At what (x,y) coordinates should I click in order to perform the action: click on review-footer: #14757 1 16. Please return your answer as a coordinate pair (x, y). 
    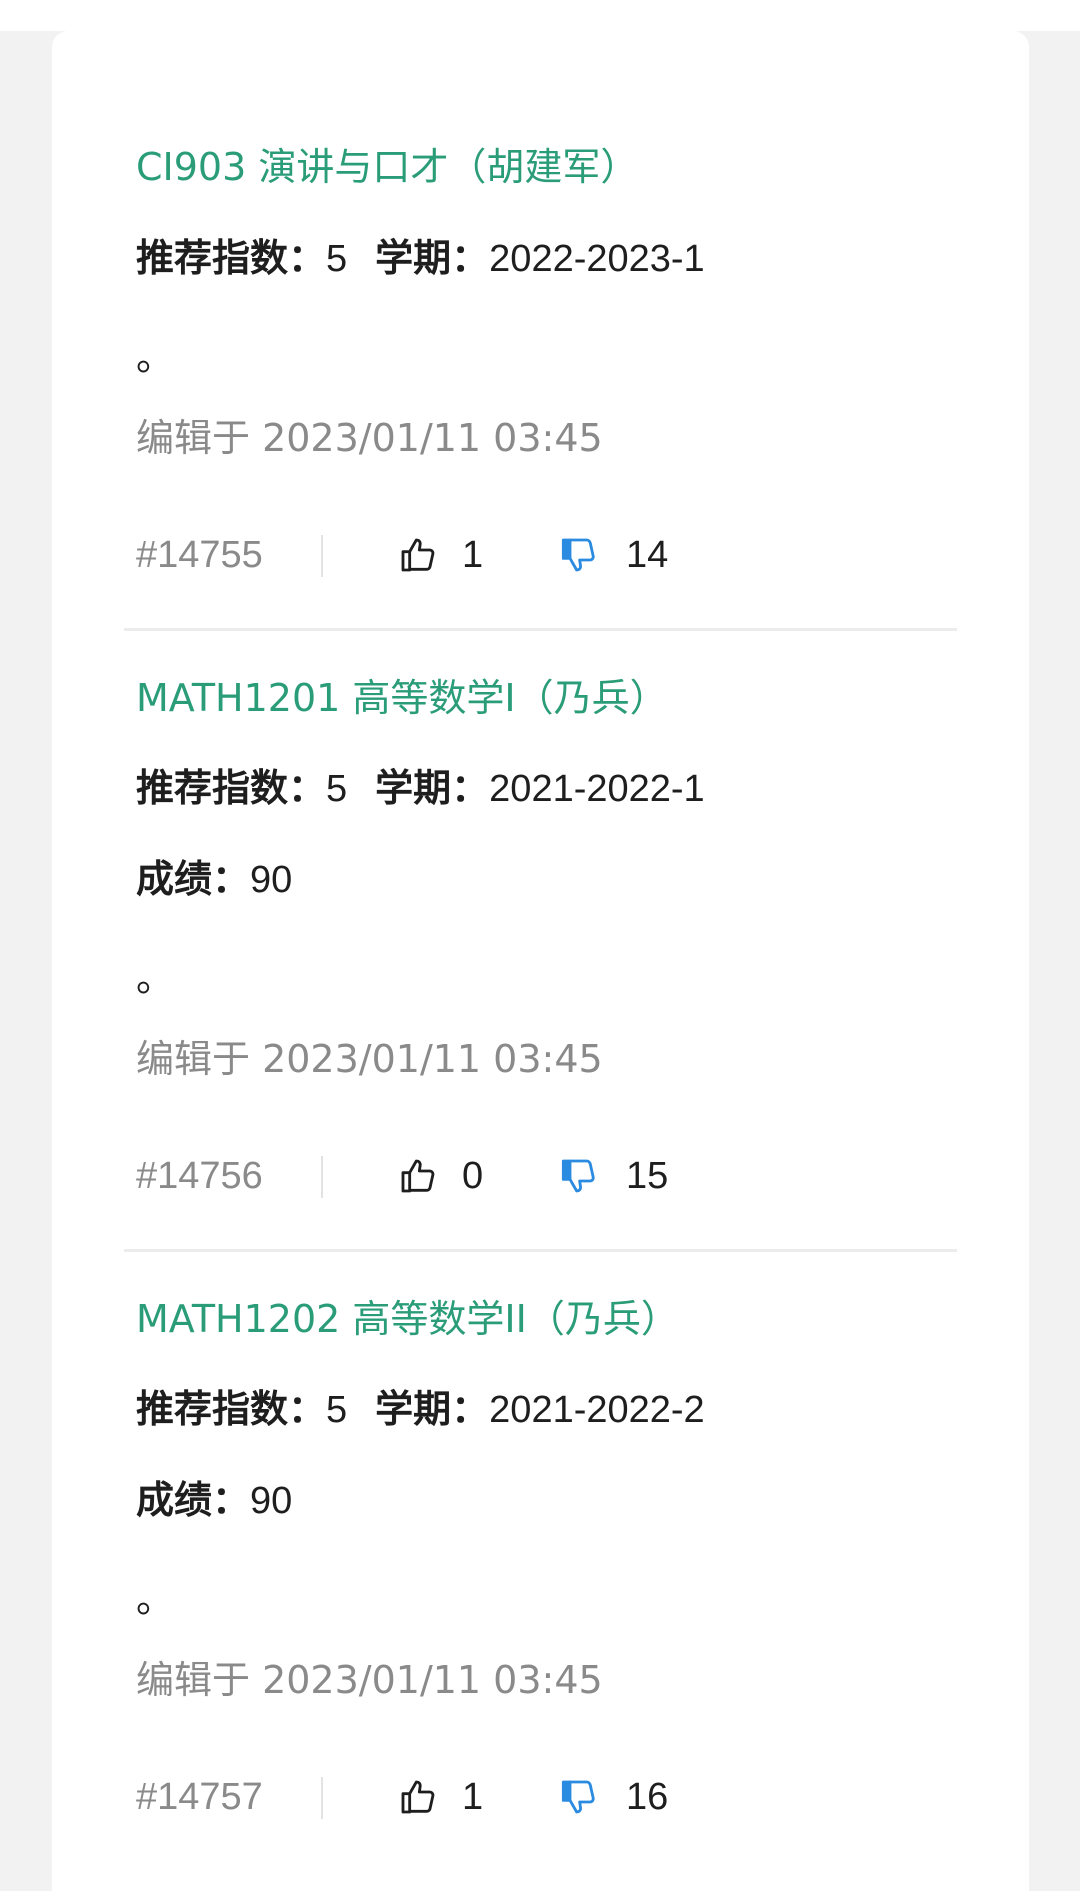
    Looking at the image, I should click on (486, 1797).